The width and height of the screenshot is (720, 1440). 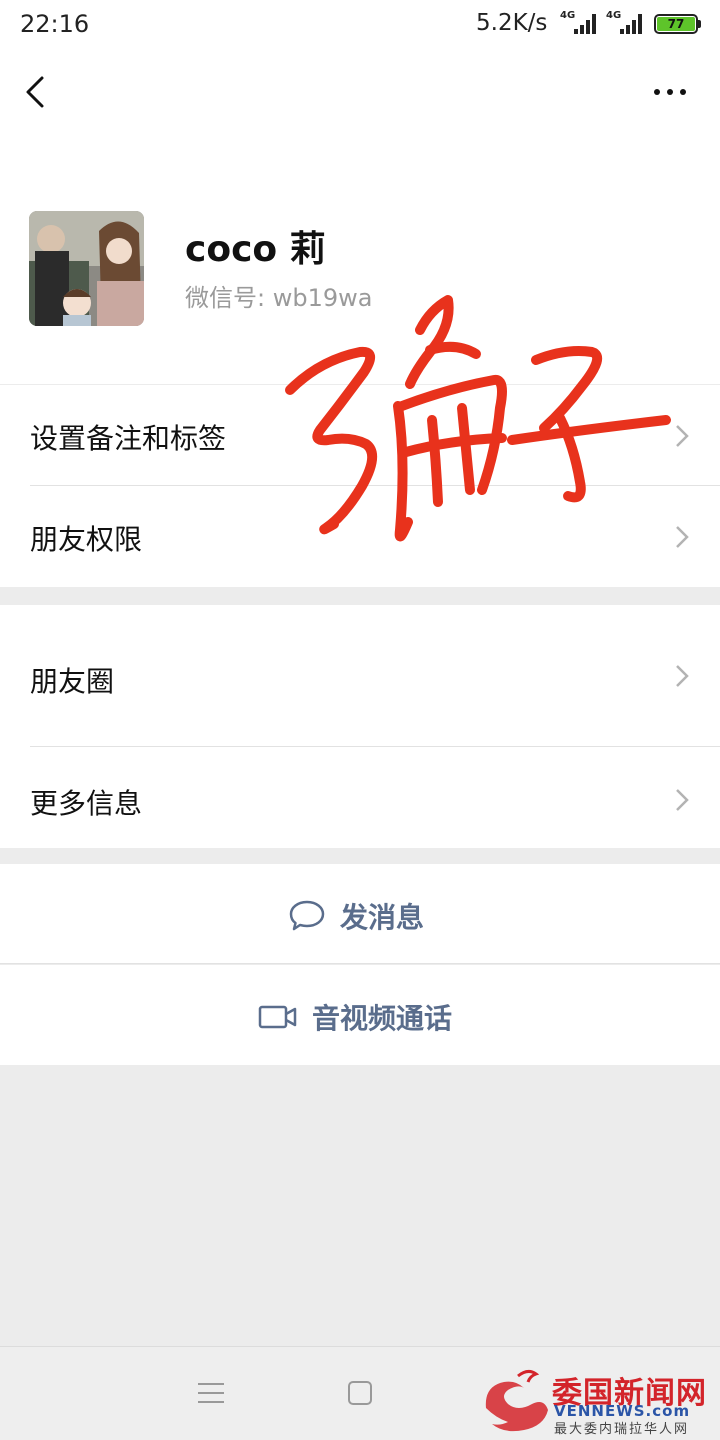 What do you see at coordinates (255, 249) in the screenshot?
I see `profile-name: coco 莉` at bounding box center [255, 249].